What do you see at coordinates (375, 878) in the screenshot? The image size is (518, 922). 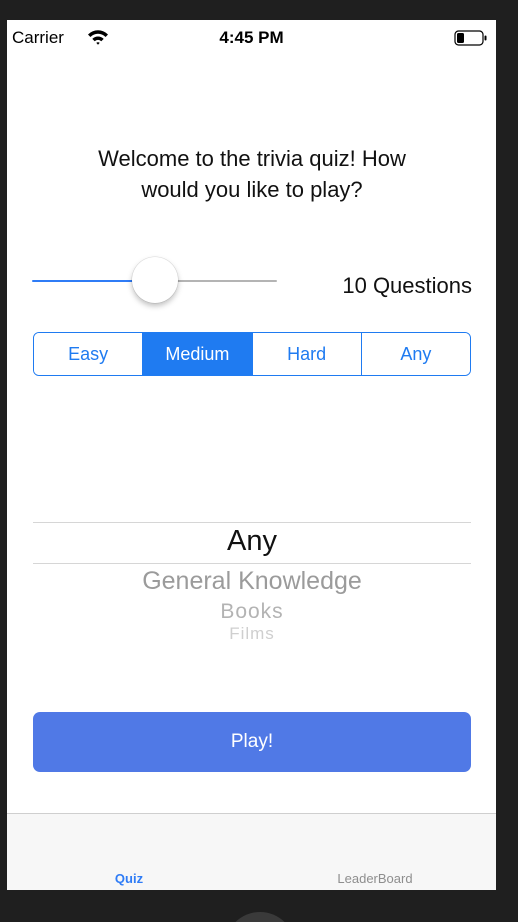 I see `tab-leaderboard: LeaderBoard` at bounding box center [375, 878].